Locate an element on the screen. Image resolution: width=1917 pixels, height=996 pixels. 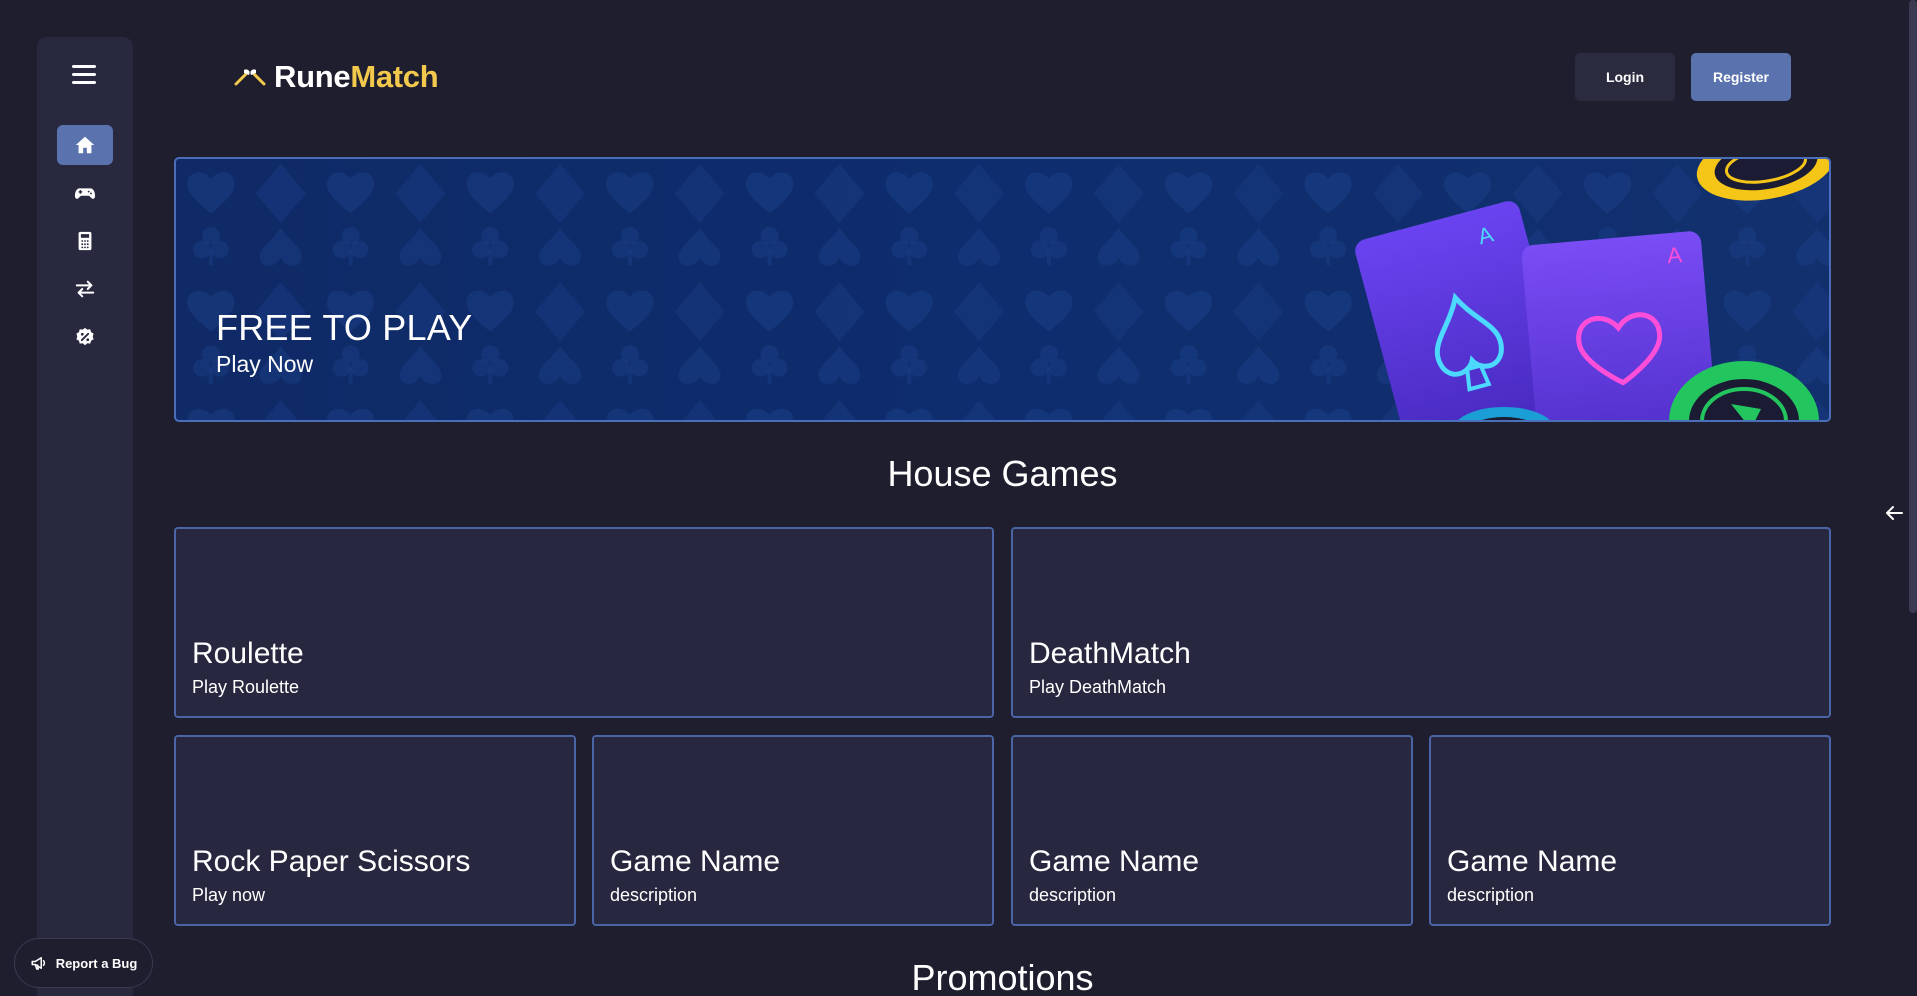
sidebar-item-promotions is located at coordinates (85, 337).